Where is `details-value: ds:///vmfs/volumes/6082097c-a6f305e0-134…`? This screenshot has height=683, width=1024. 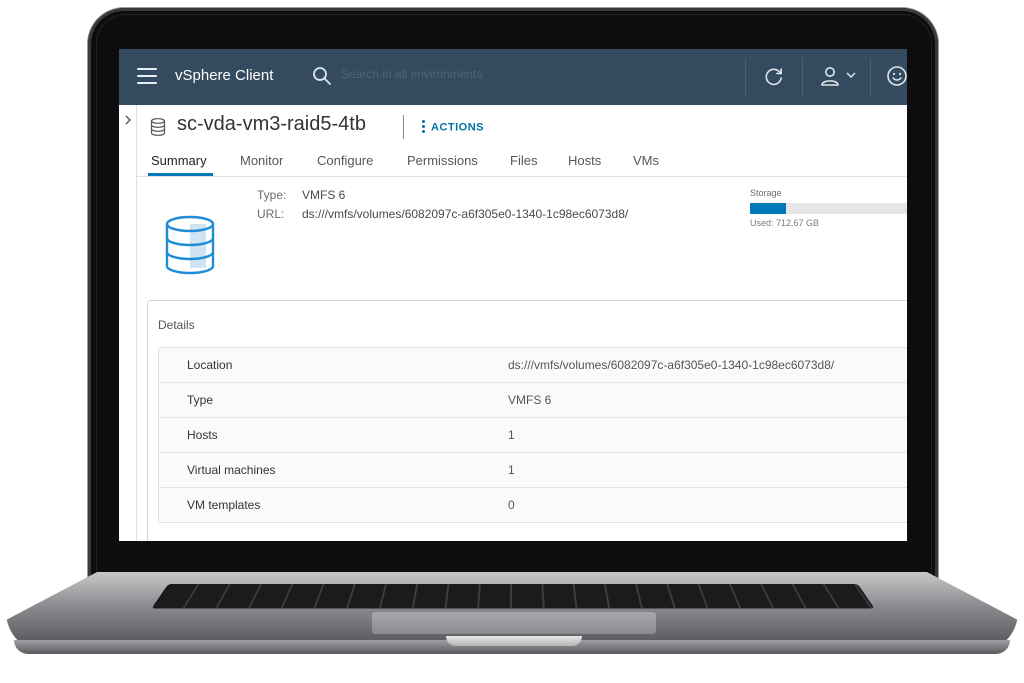
details-value: ds:///vmfs/volumes/6082097c-a6f305e0-134… is located at coordinates (671, 365).